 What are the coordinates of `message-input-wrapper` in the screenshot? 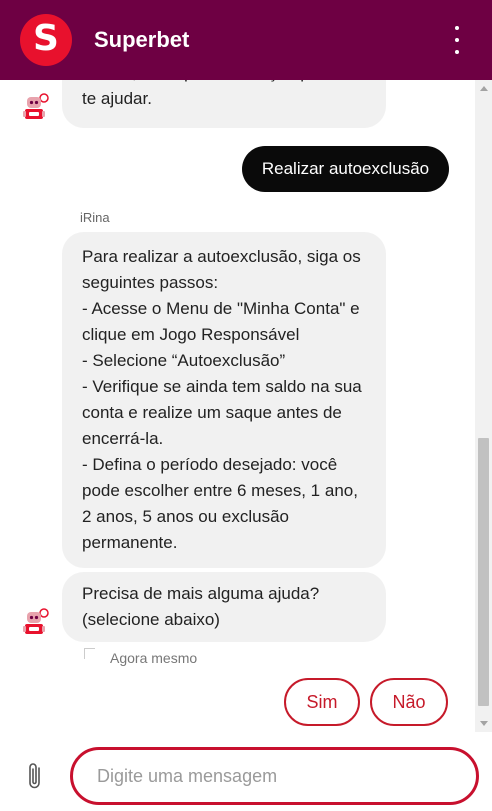 It's located at (274, 776).